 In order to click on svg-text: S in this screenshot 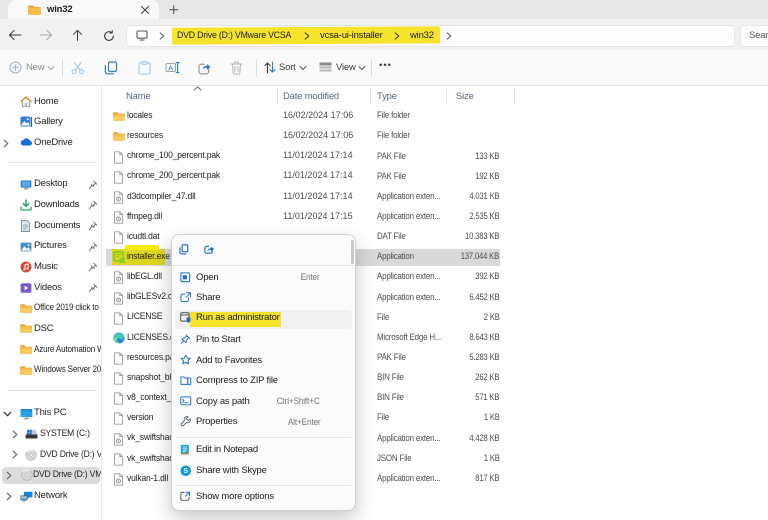, I will do `click(185, 471)`.